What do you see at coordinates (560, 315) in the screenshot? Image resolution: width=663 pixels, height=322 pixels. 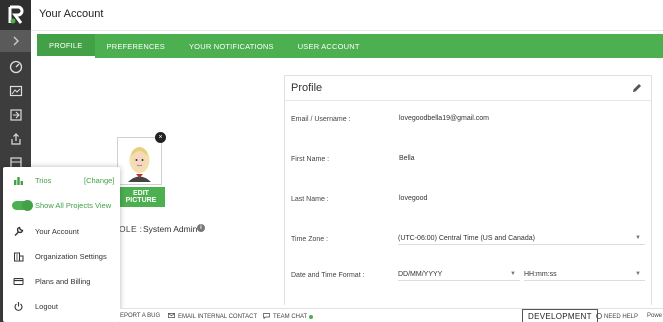 I see `environment-badge: DEVELOPMENT` at bounding box center [560, 315].